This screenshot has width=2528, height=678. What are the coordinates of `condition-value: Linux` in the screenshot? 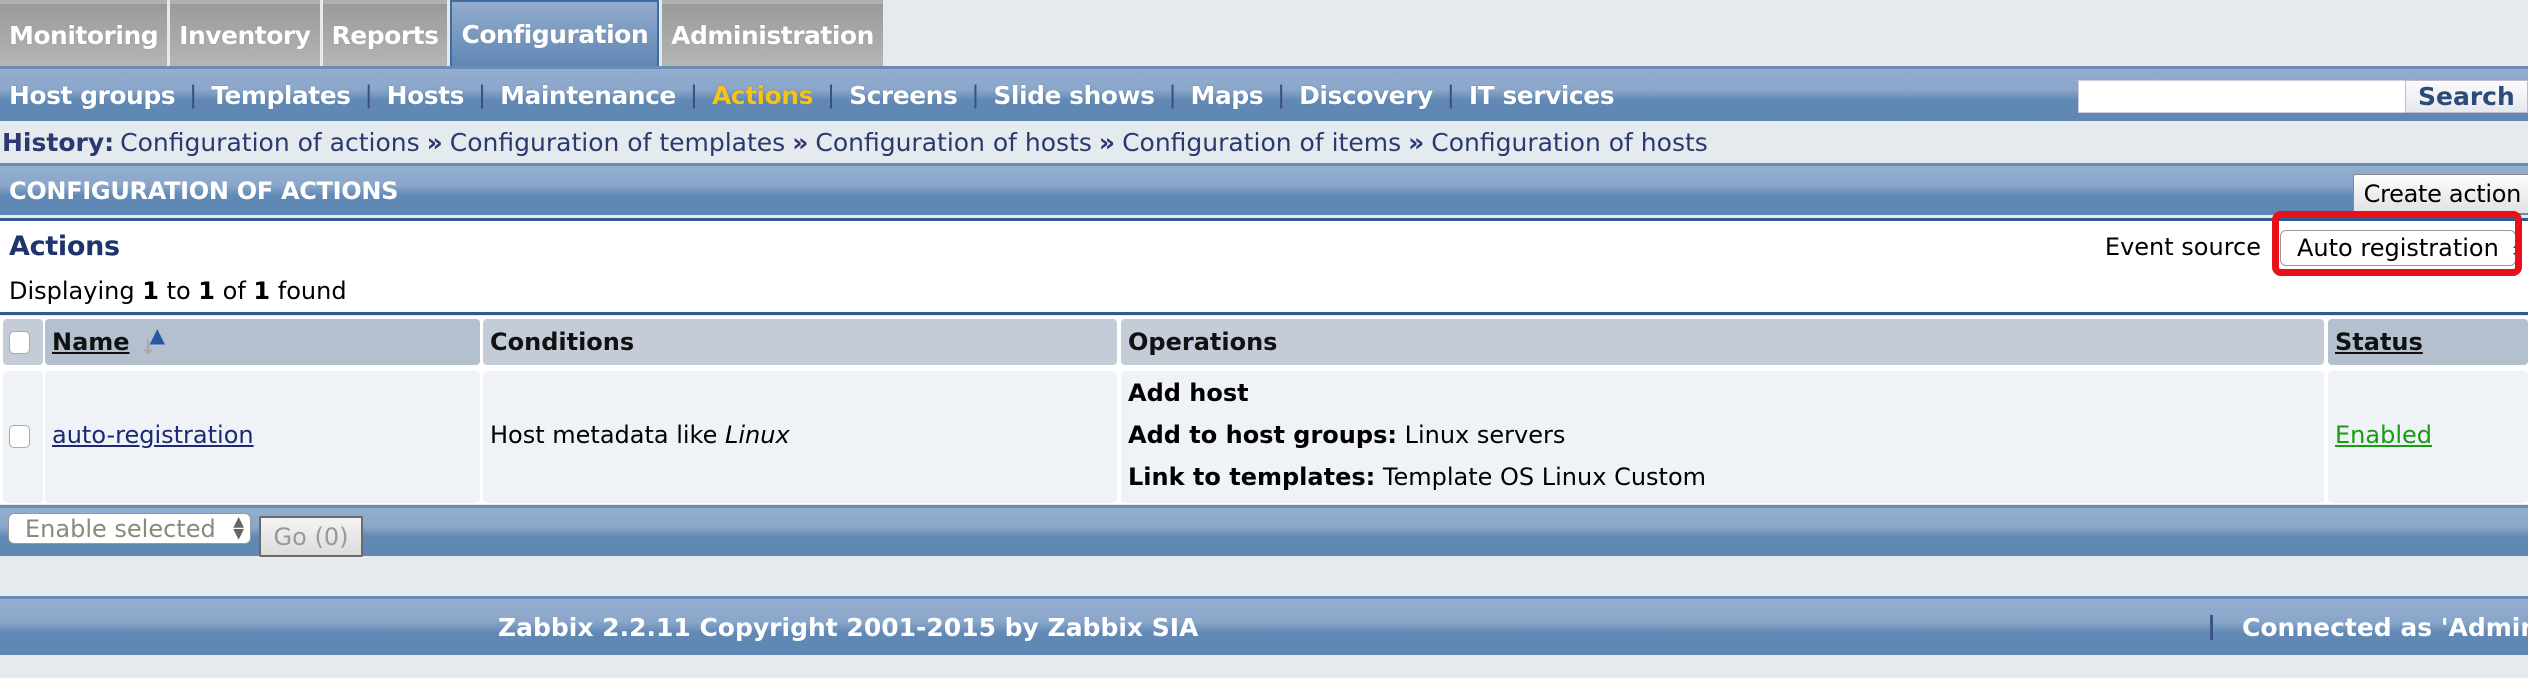 It's located at (757, 435).